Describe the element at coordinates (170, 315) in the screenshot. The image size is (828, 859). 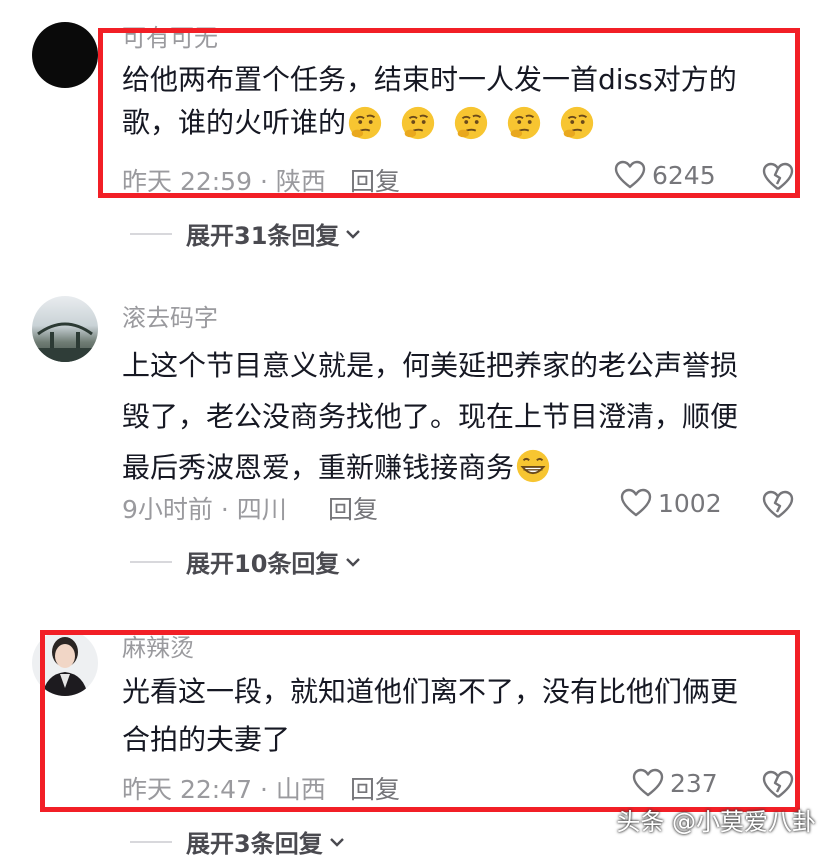
I see `comment-username: 滚去码字` at that location.